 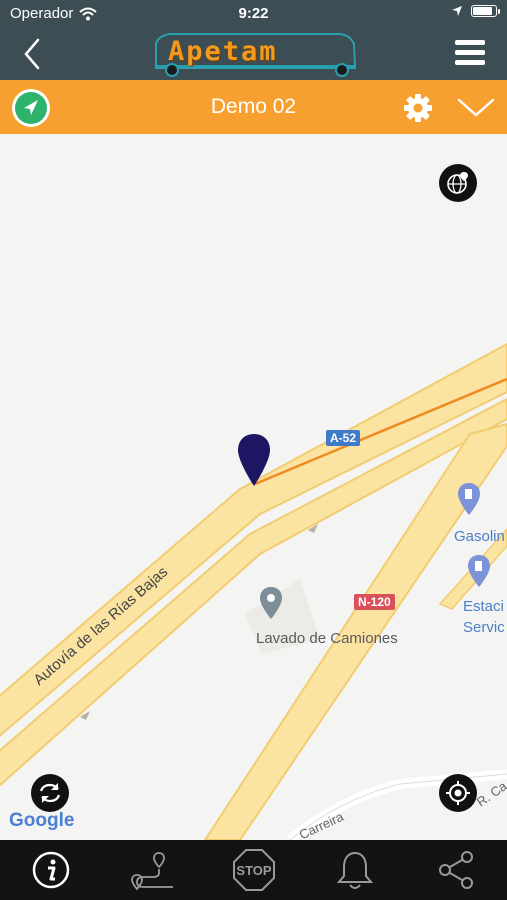 I want to click on refresh-icon, so click(x=50, y=793).